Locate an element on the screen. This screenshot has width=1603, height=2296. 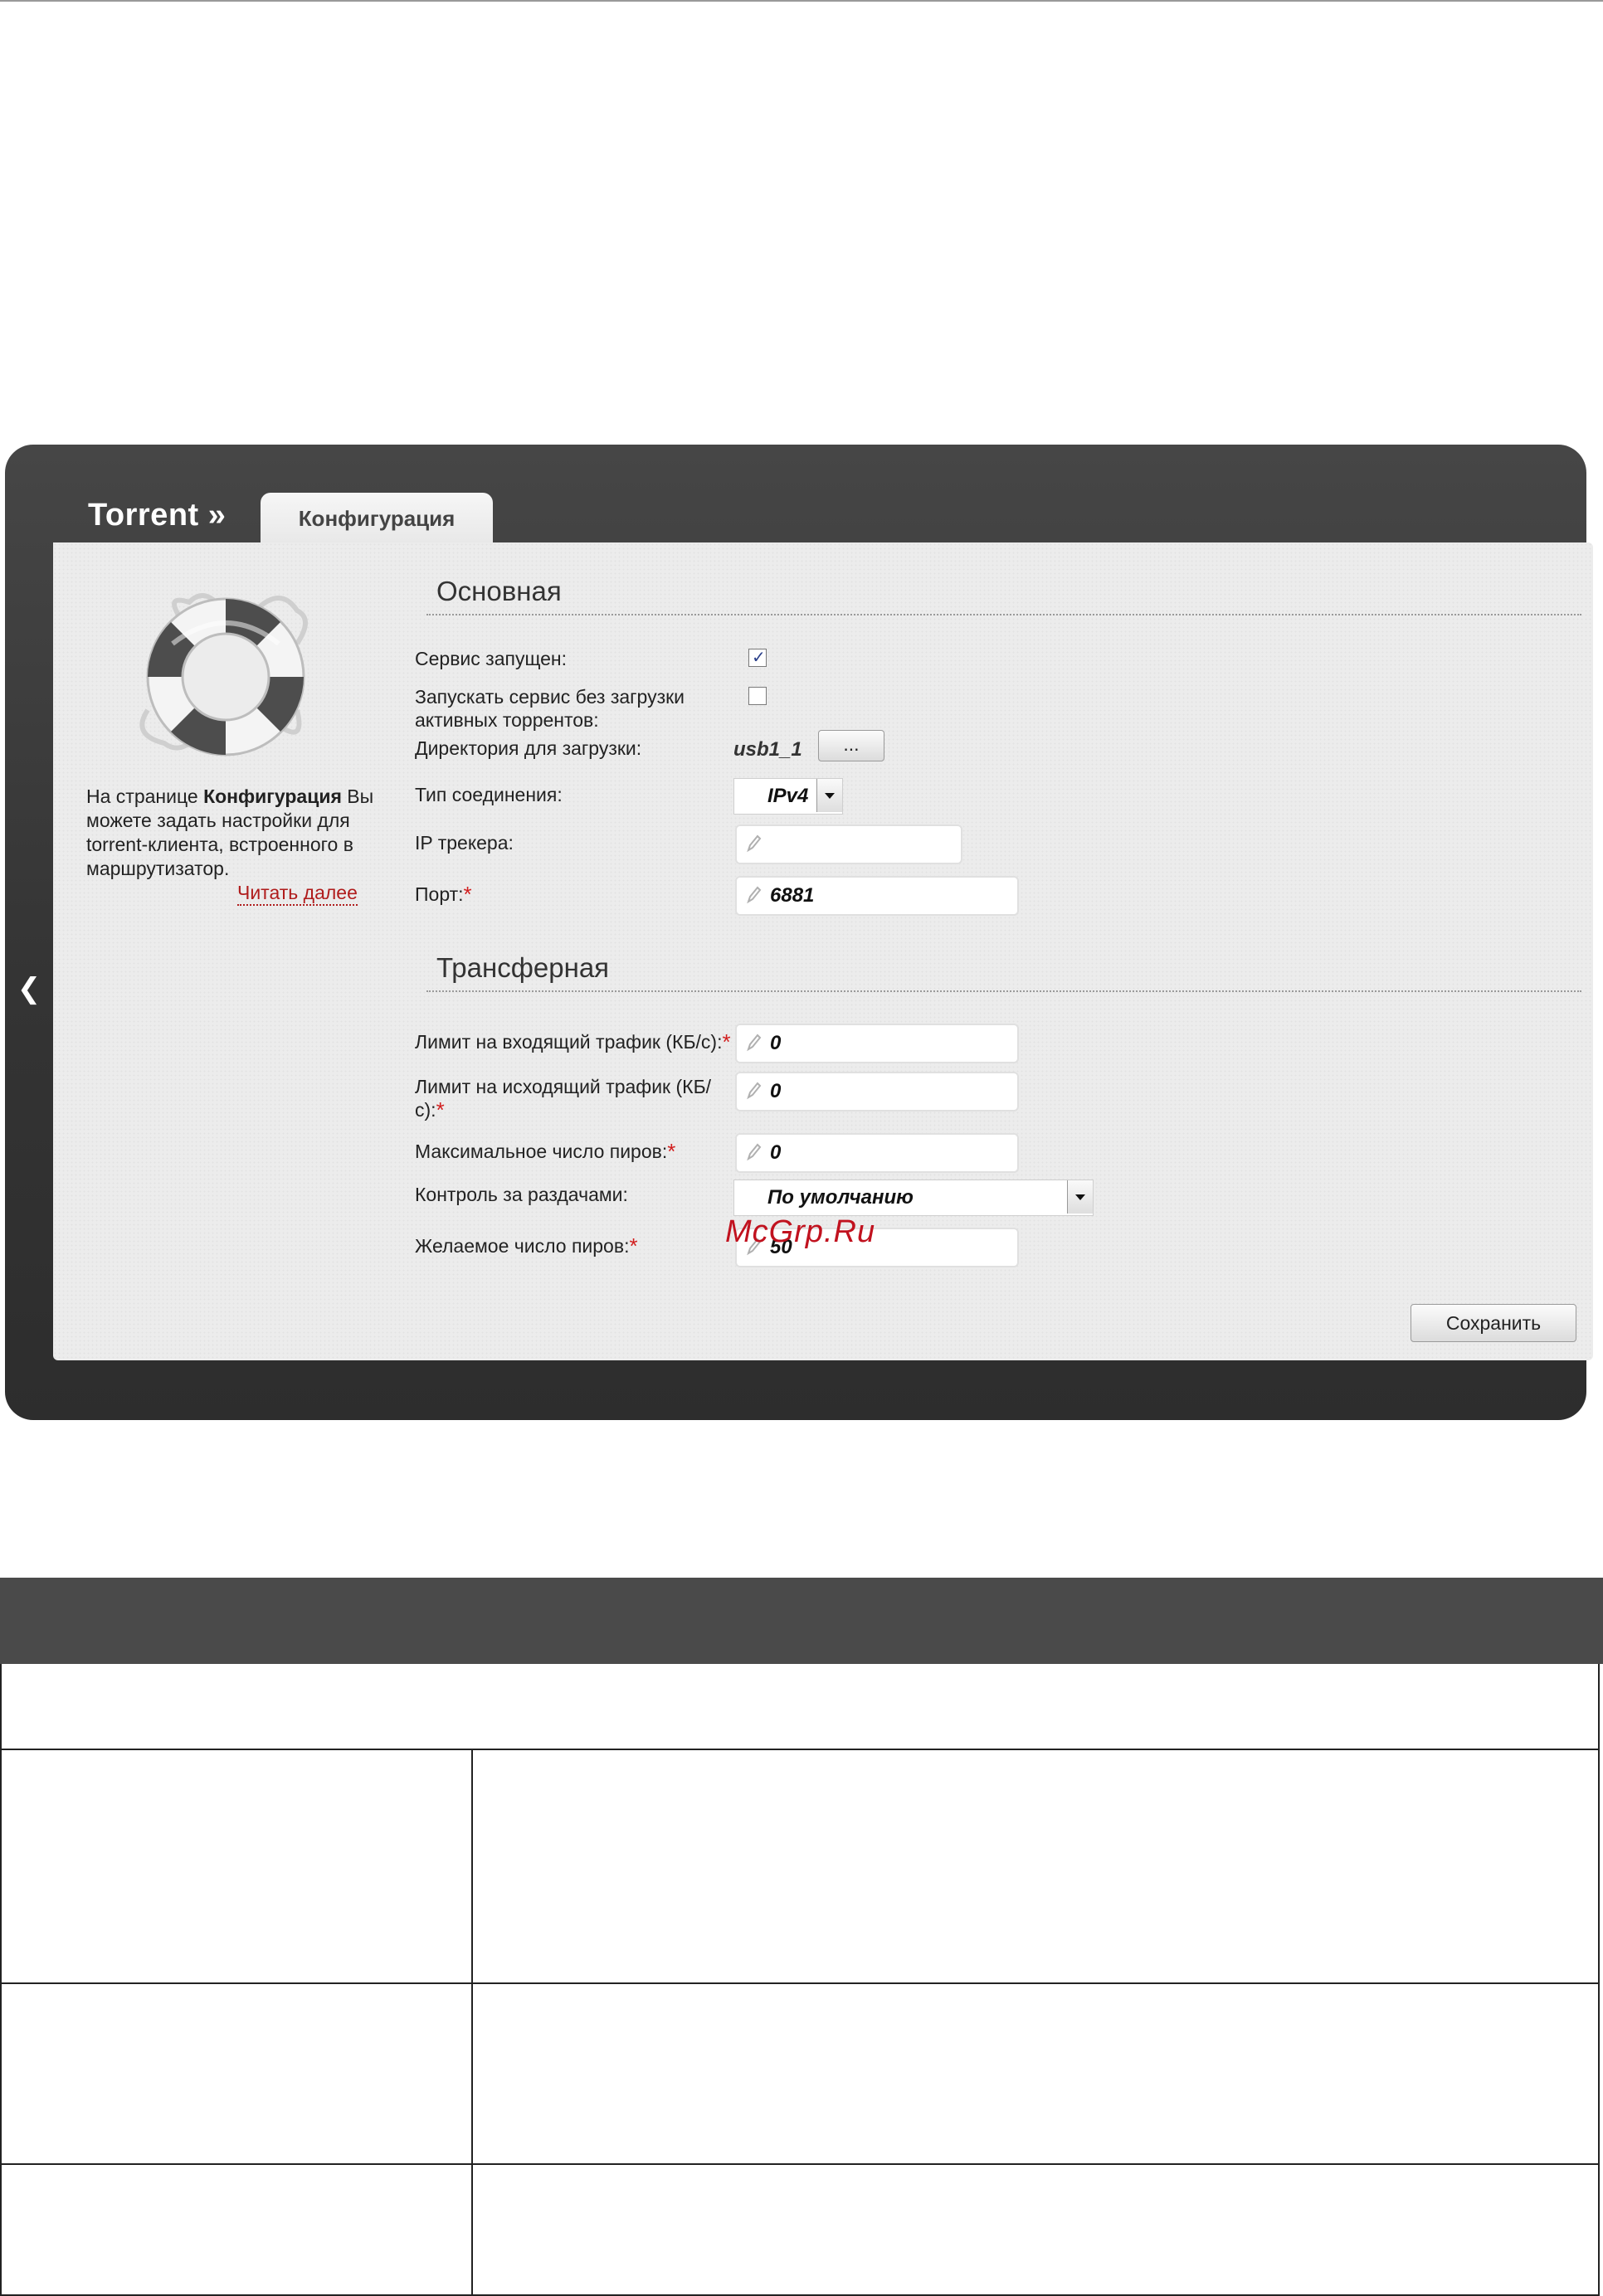
section-title-basic: Основная is located at coordinates (499, 591).